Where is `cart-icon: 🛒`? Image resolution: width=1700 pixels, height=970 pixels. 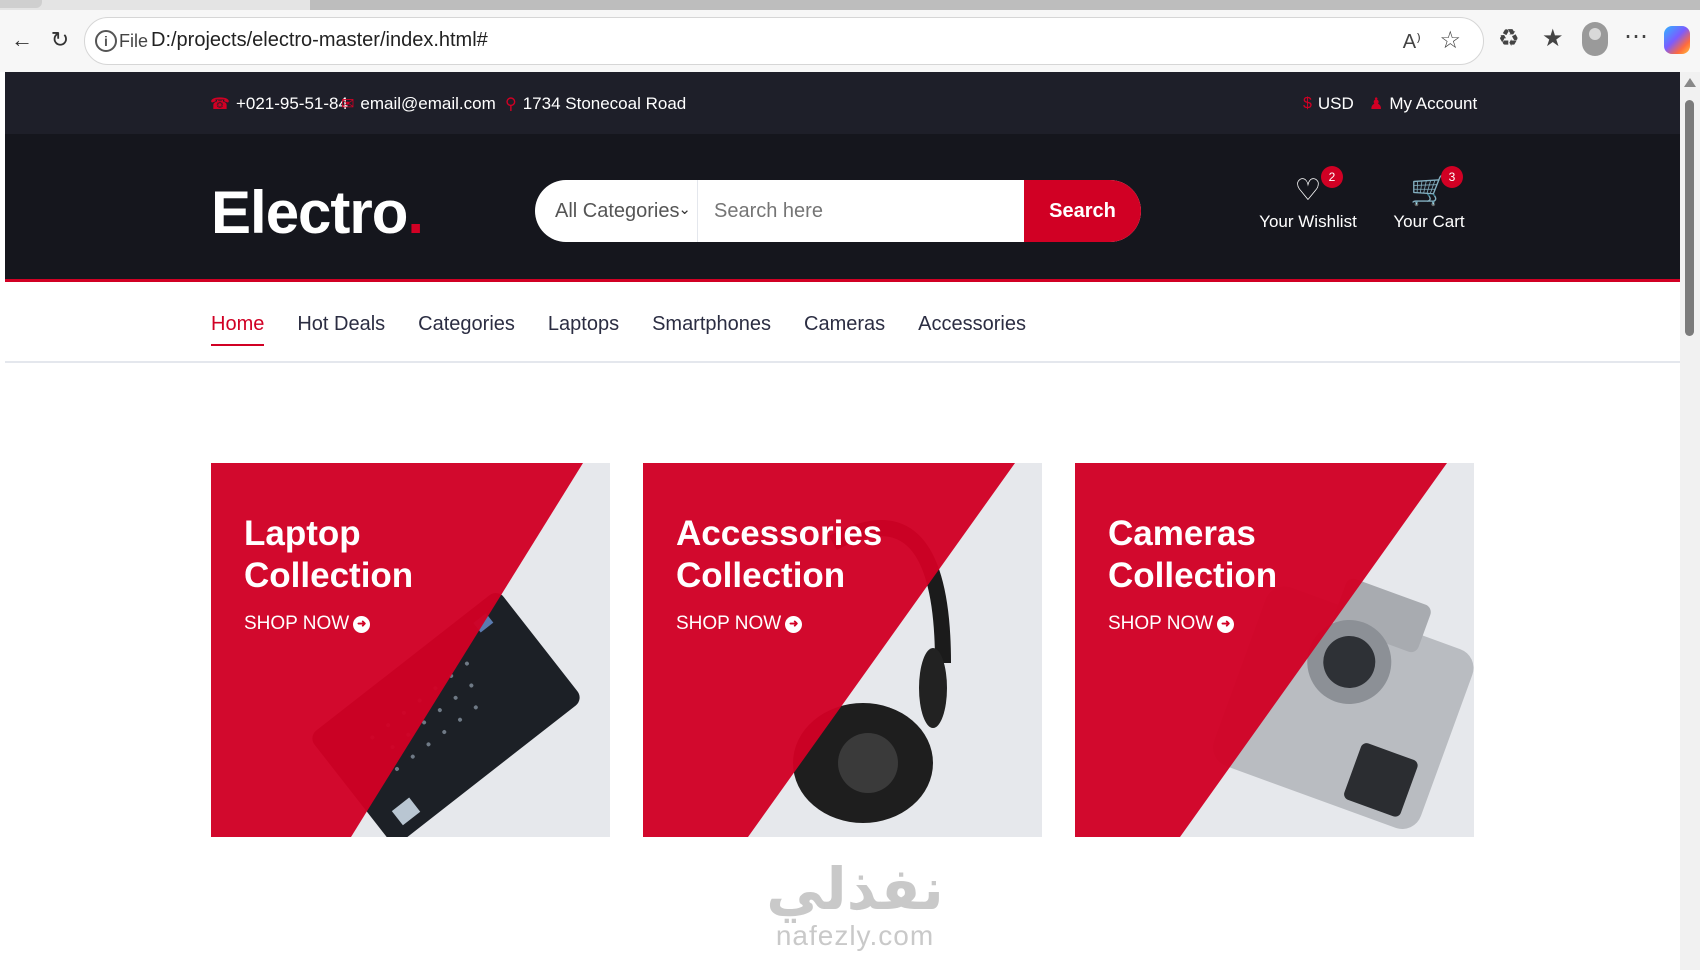
cart-icon: 🛒 is located at coordinates (1429, 190).